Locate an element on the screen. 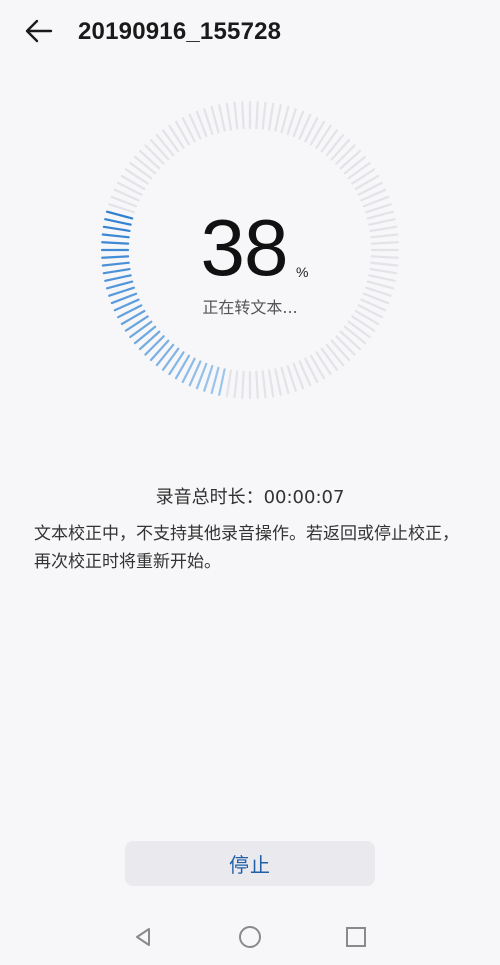 This screenshot has height=965, width=500. page-title: 20190916_155728 is located at coordinates (180, 31).